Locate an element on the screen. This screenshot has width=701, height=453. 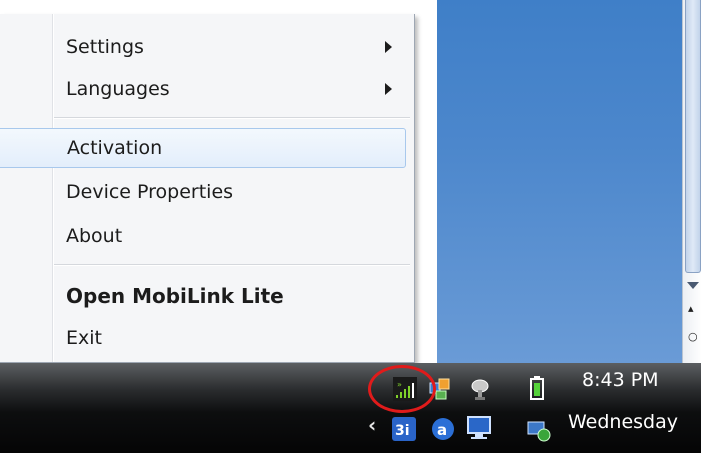
app-icon-a: a is located at coordinates (443, 429).